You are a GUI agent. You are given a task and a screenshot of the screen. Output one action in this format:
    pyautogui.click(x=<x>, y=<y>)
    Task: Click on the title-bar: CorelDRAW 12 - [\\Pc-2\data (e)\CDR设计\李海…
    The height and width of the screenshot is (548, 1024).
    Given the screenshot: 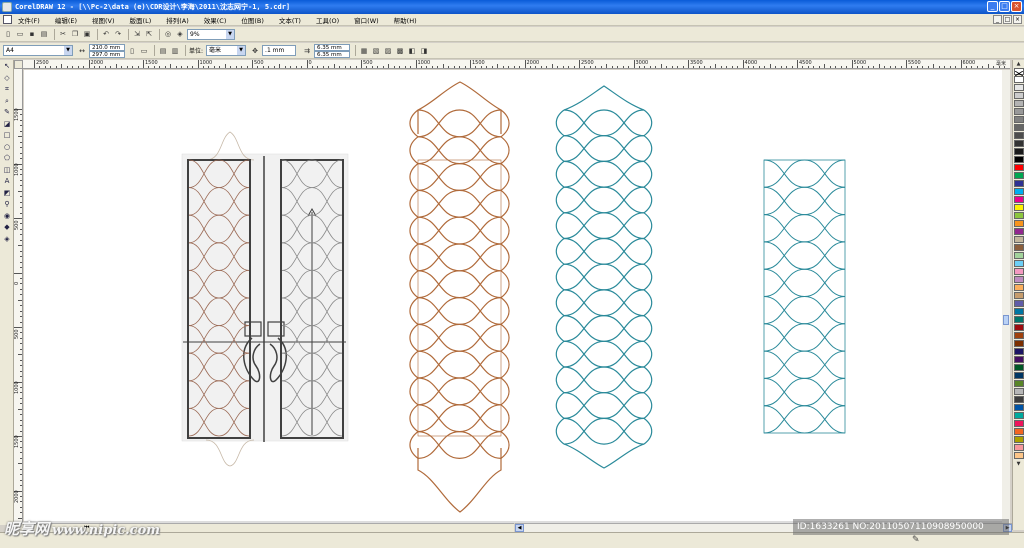 What is the action you would take?
    pyautogui.click(x=512, y=7)
    